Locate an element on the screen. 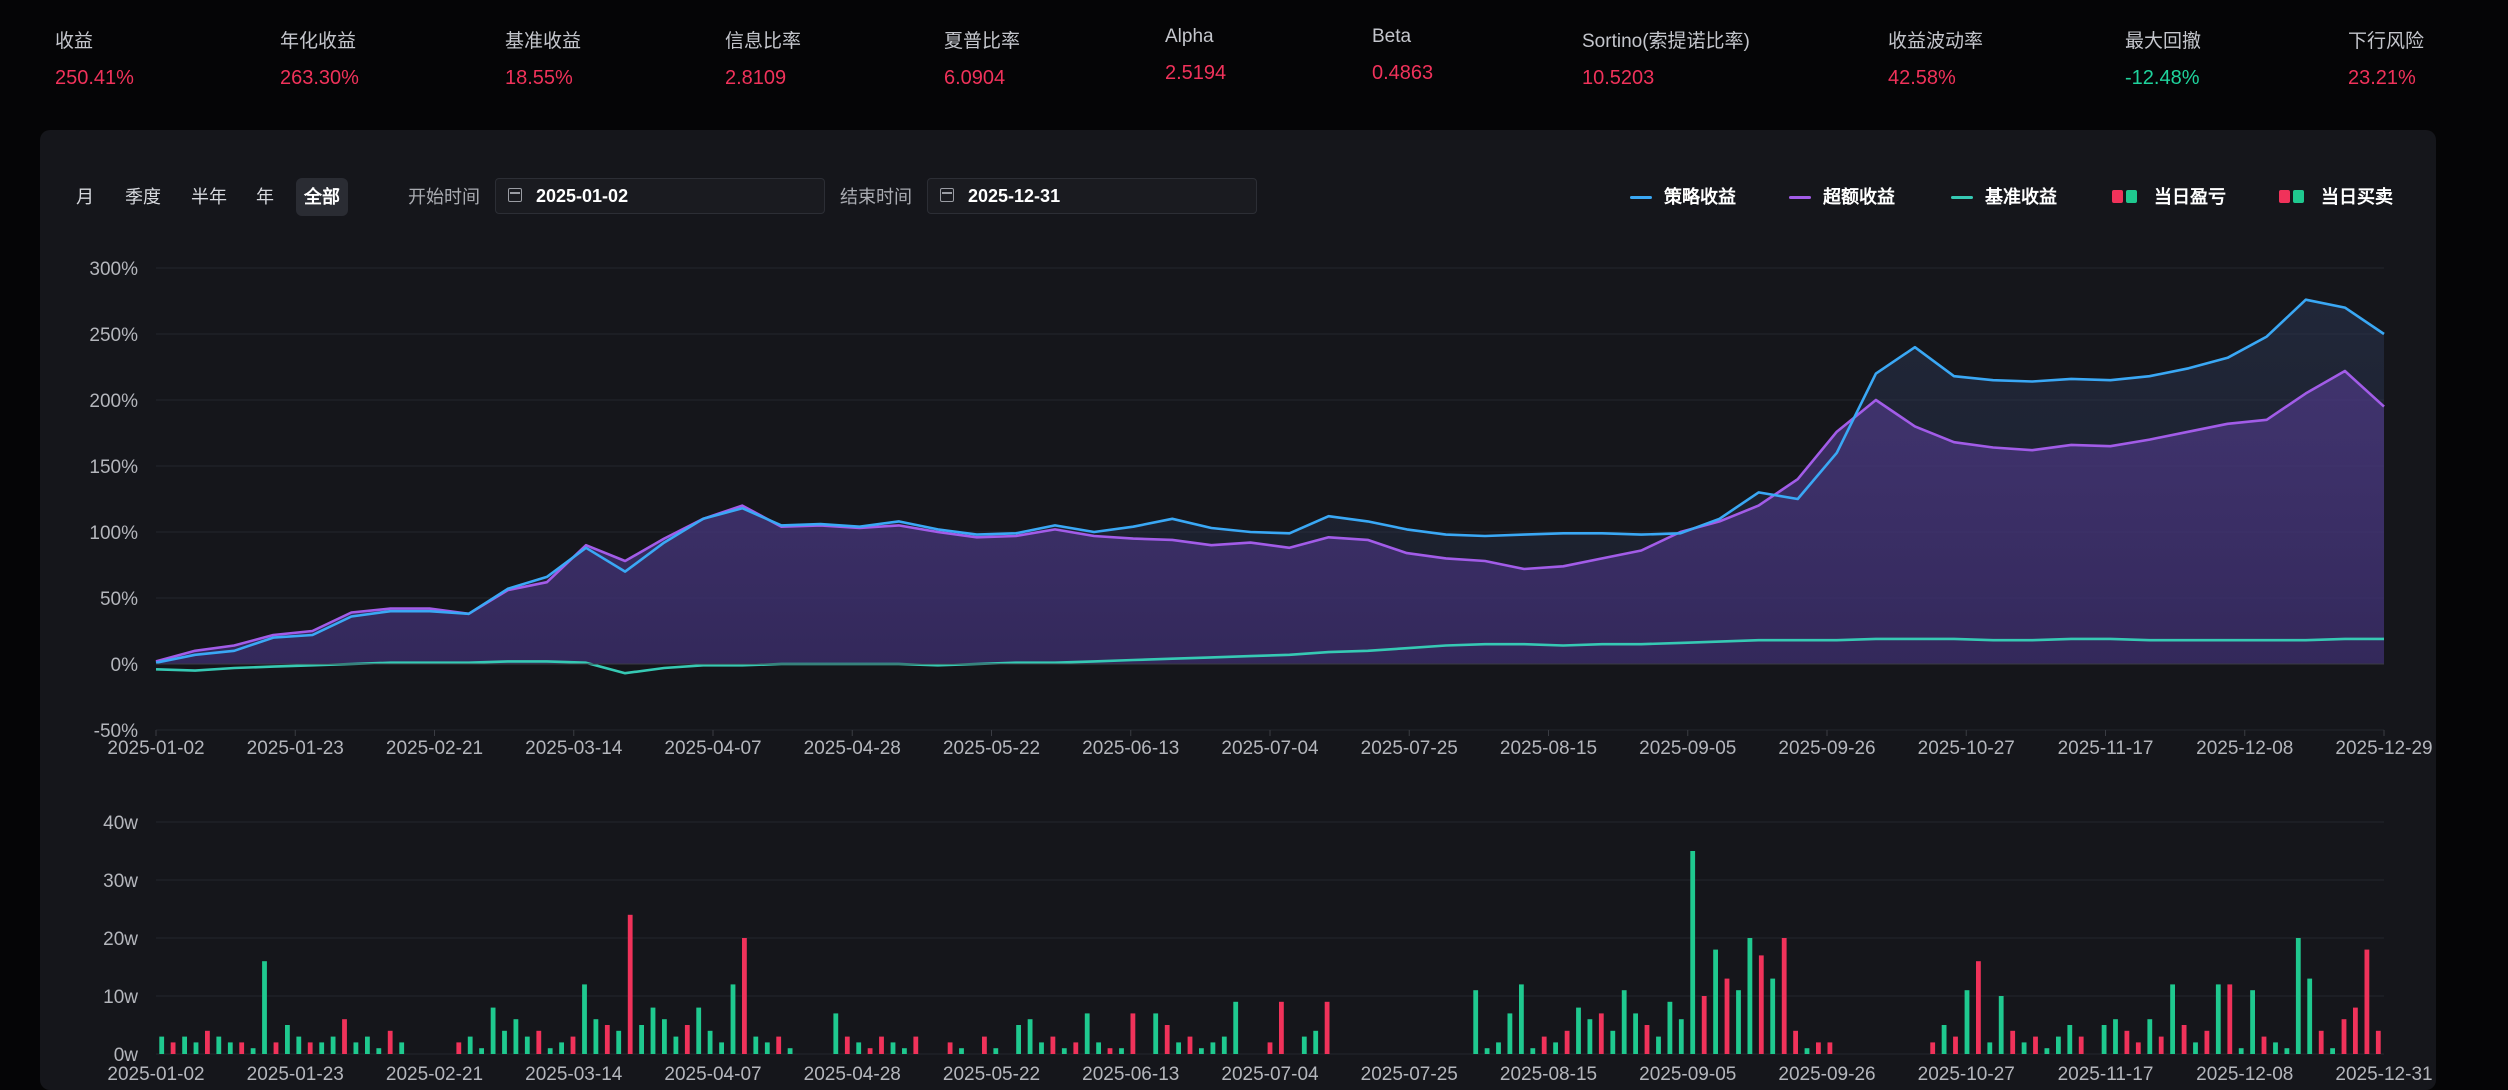 The width and height of the screenshot is (2508, 1090). stat-label: 夏普比率 is located at coordinates (982, 41).